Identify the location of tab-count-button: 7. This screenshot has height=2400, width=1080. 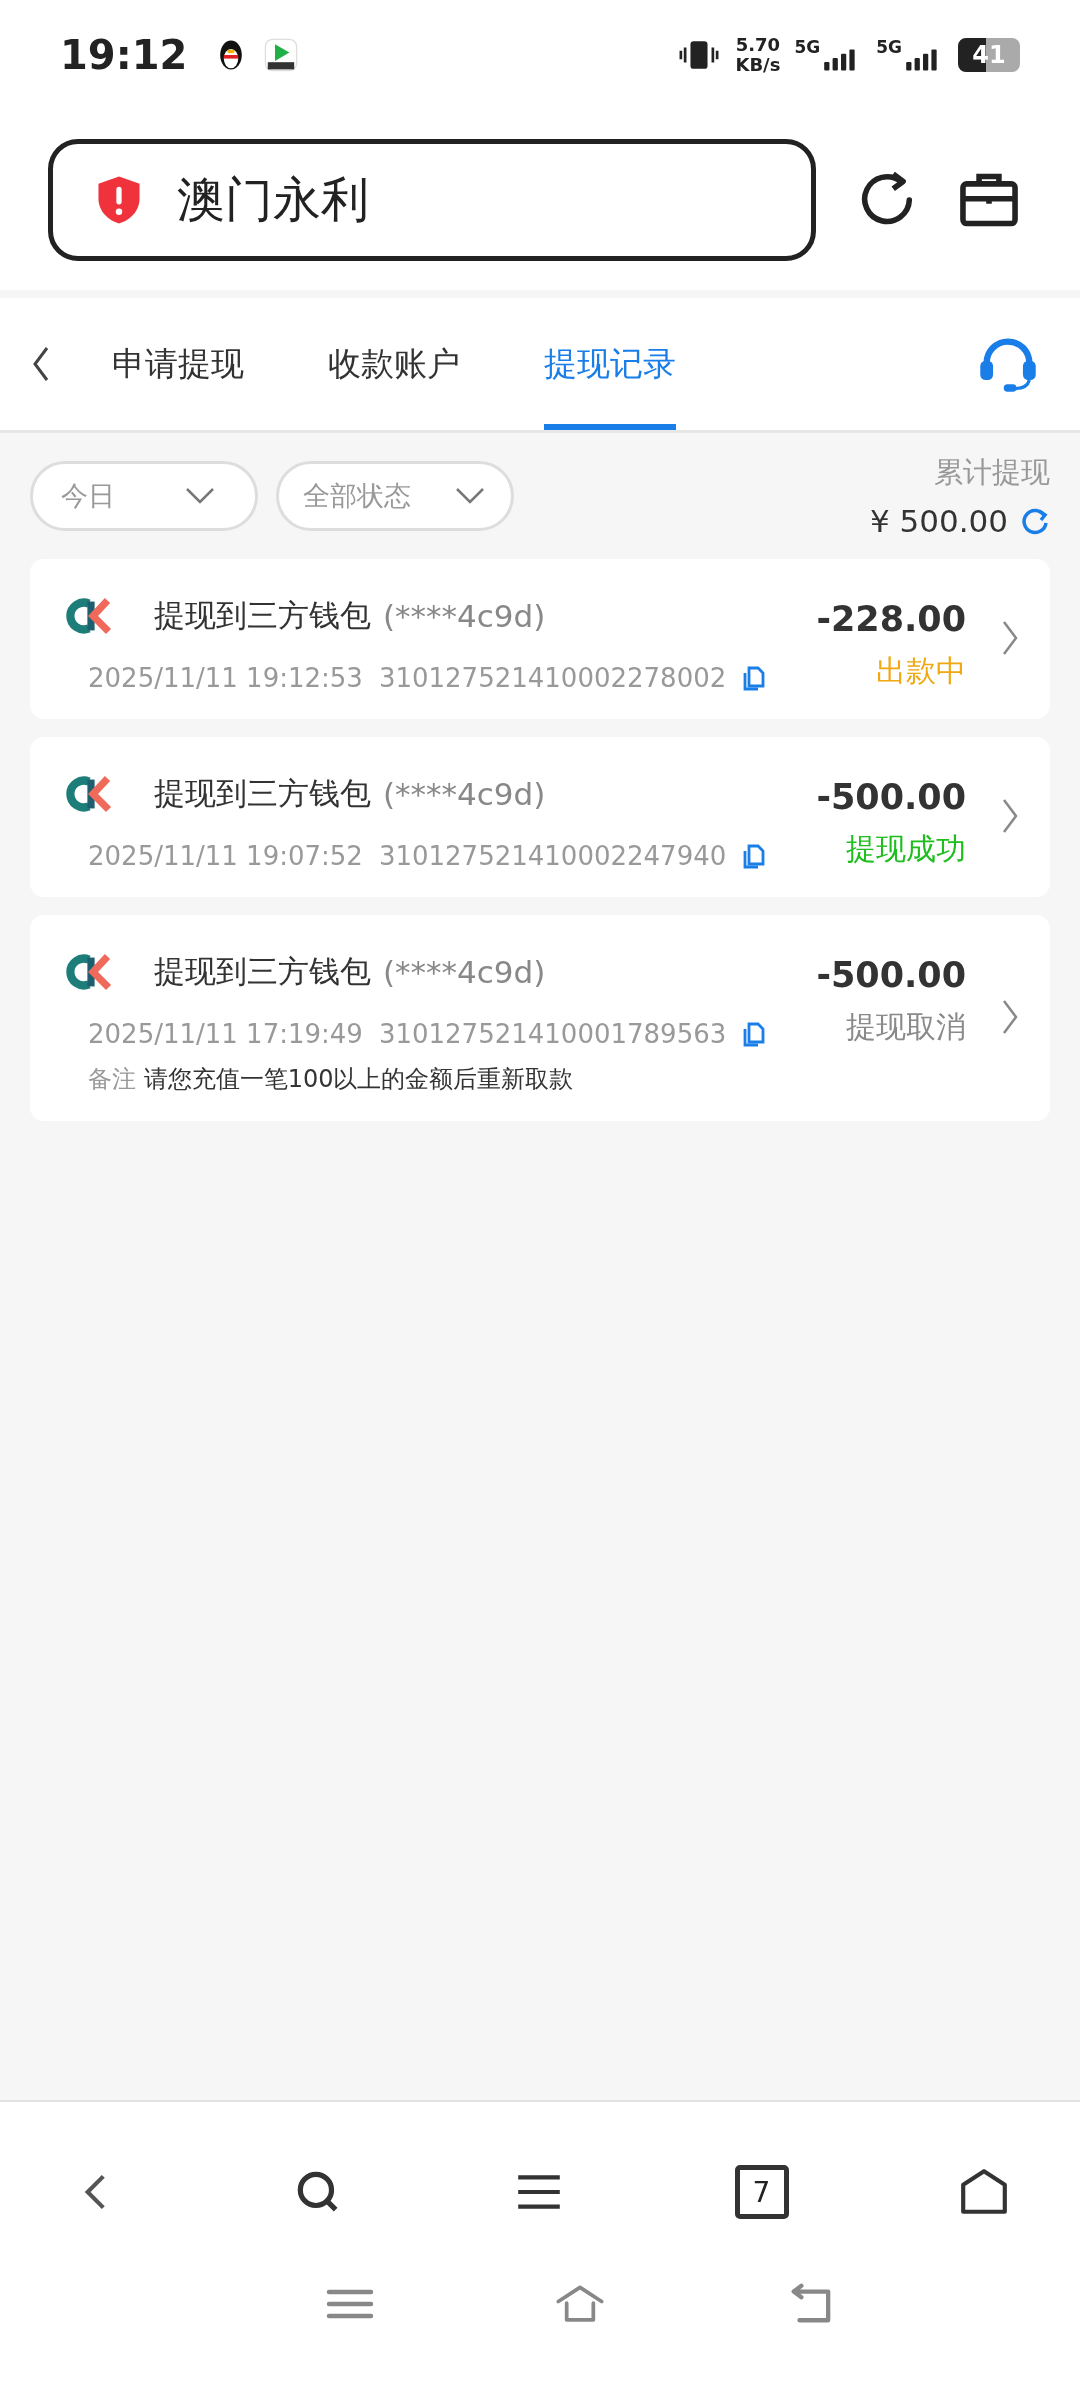
(761, 2192).